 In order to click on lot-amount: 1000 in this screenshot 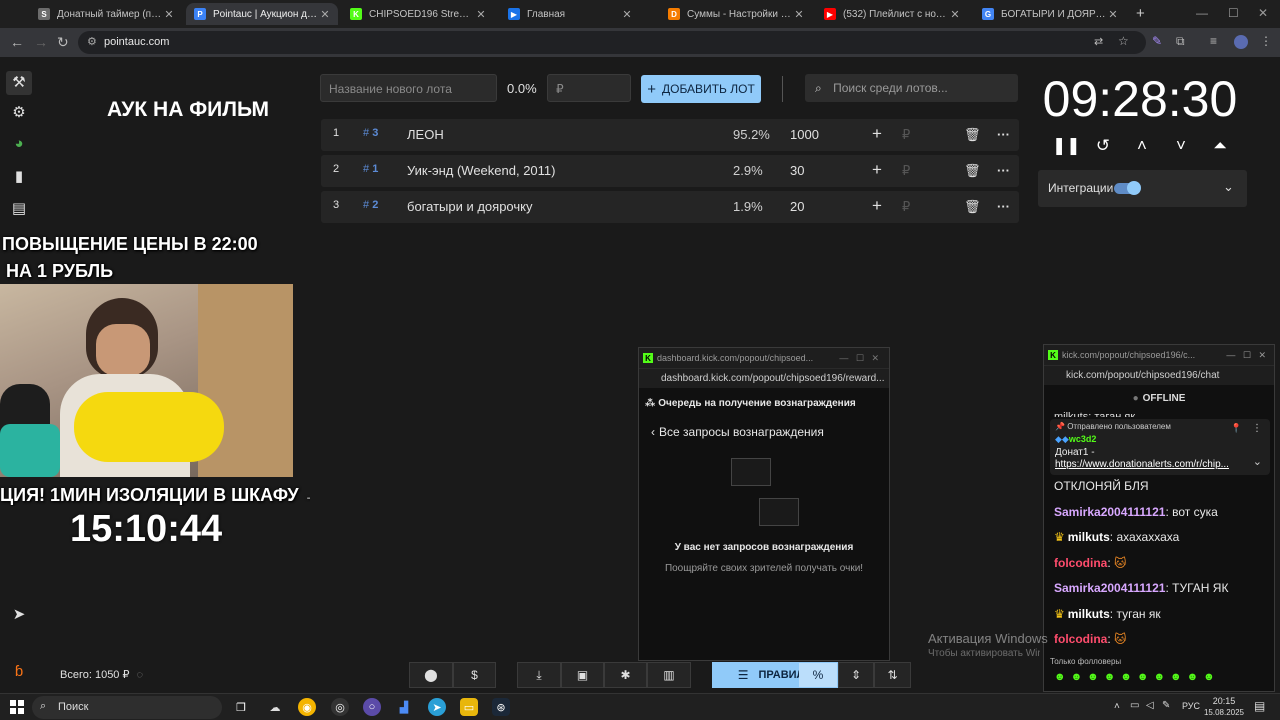, I will do `click(804, 134)`.